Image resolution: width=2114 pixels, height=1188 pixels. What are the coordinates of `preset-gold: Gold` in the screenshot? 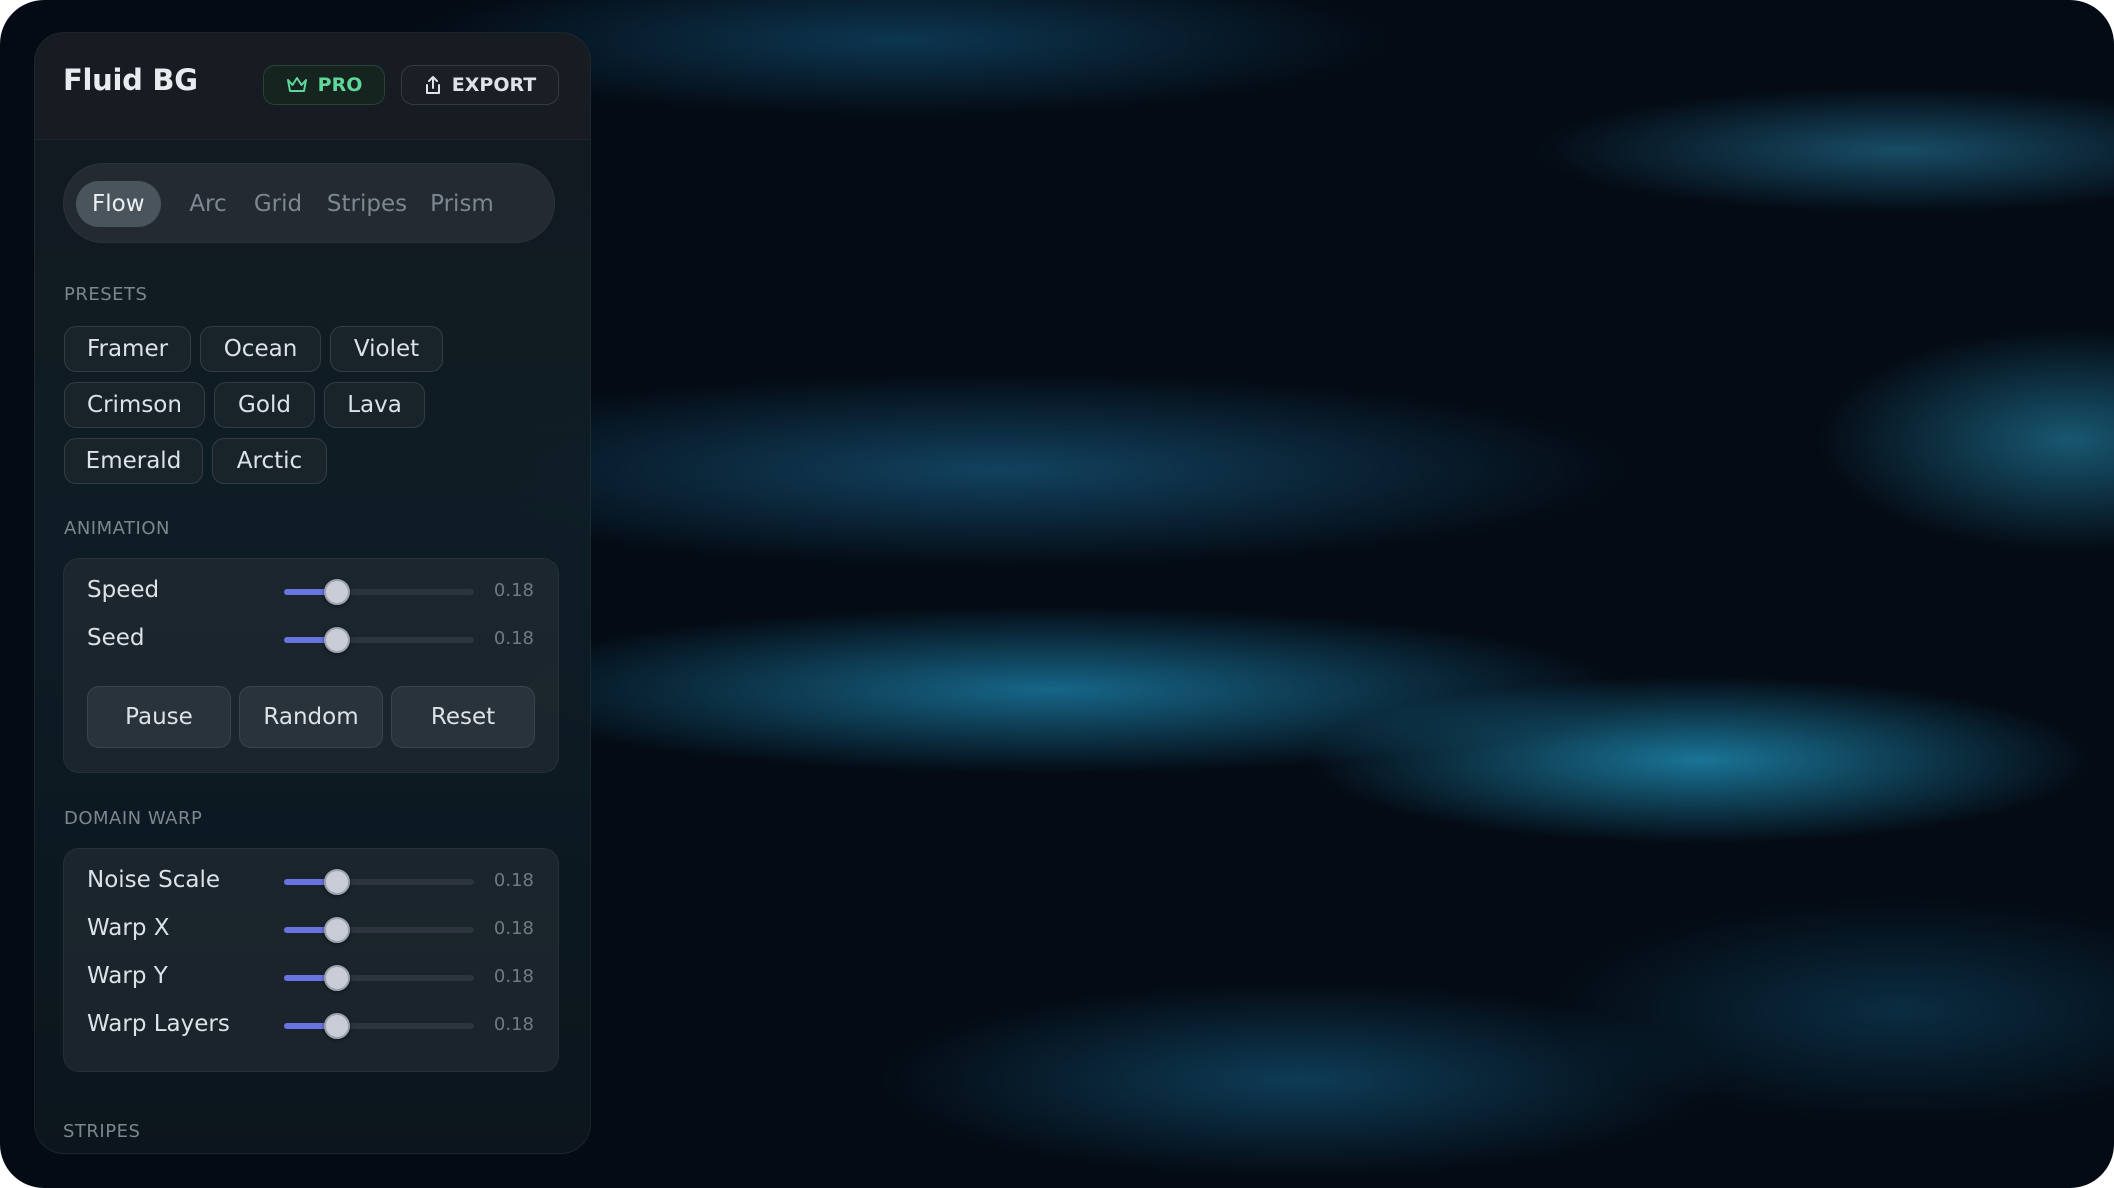 It's located at (264, 405).